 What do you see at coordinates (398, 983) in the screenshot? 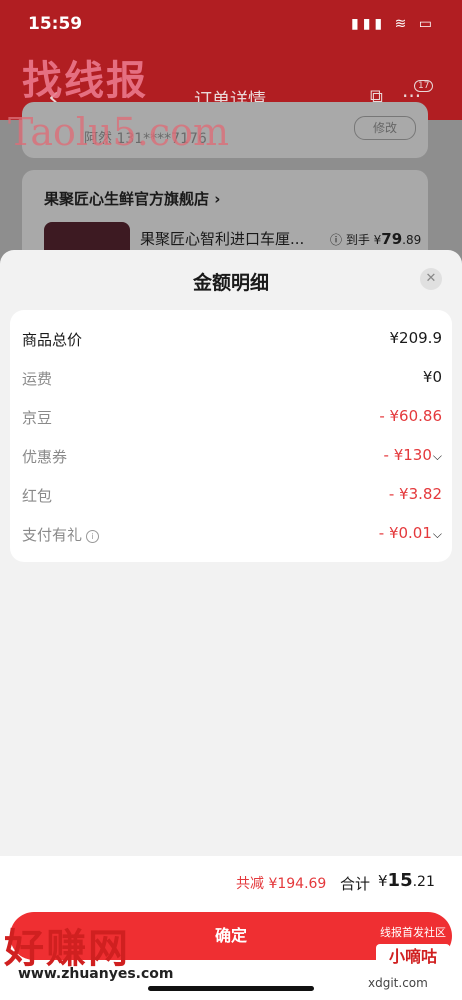
I see `watermark-right-domain: xdgit.com` at bounding box center [398, 983].